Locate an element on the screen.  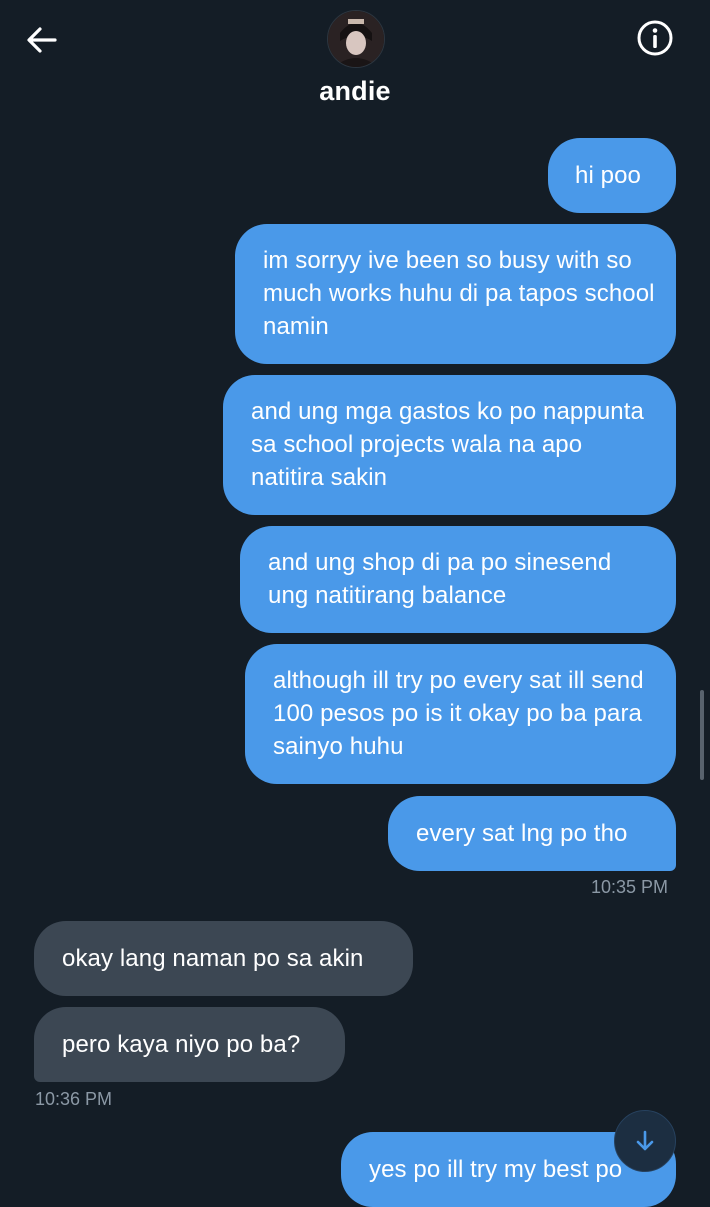
arrow-left-icon is located at coordinates (42, 40).